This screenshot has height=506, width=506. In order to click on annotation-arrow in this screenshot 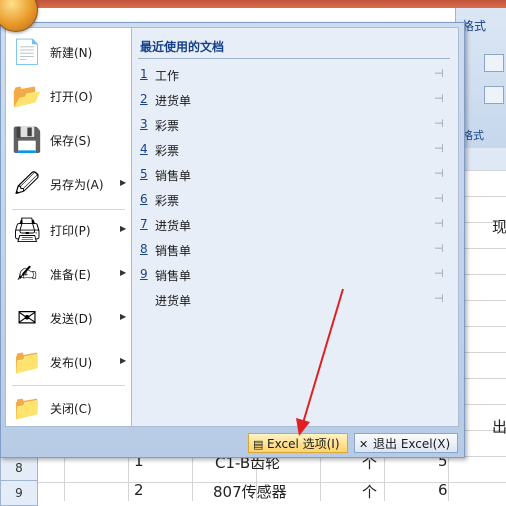, I will do `click(320, 362)`.